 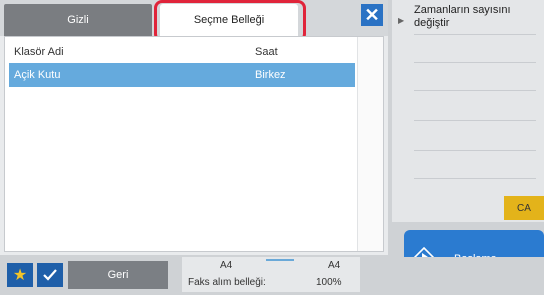 I want to click on check-icon, so click(x=50, y=275).